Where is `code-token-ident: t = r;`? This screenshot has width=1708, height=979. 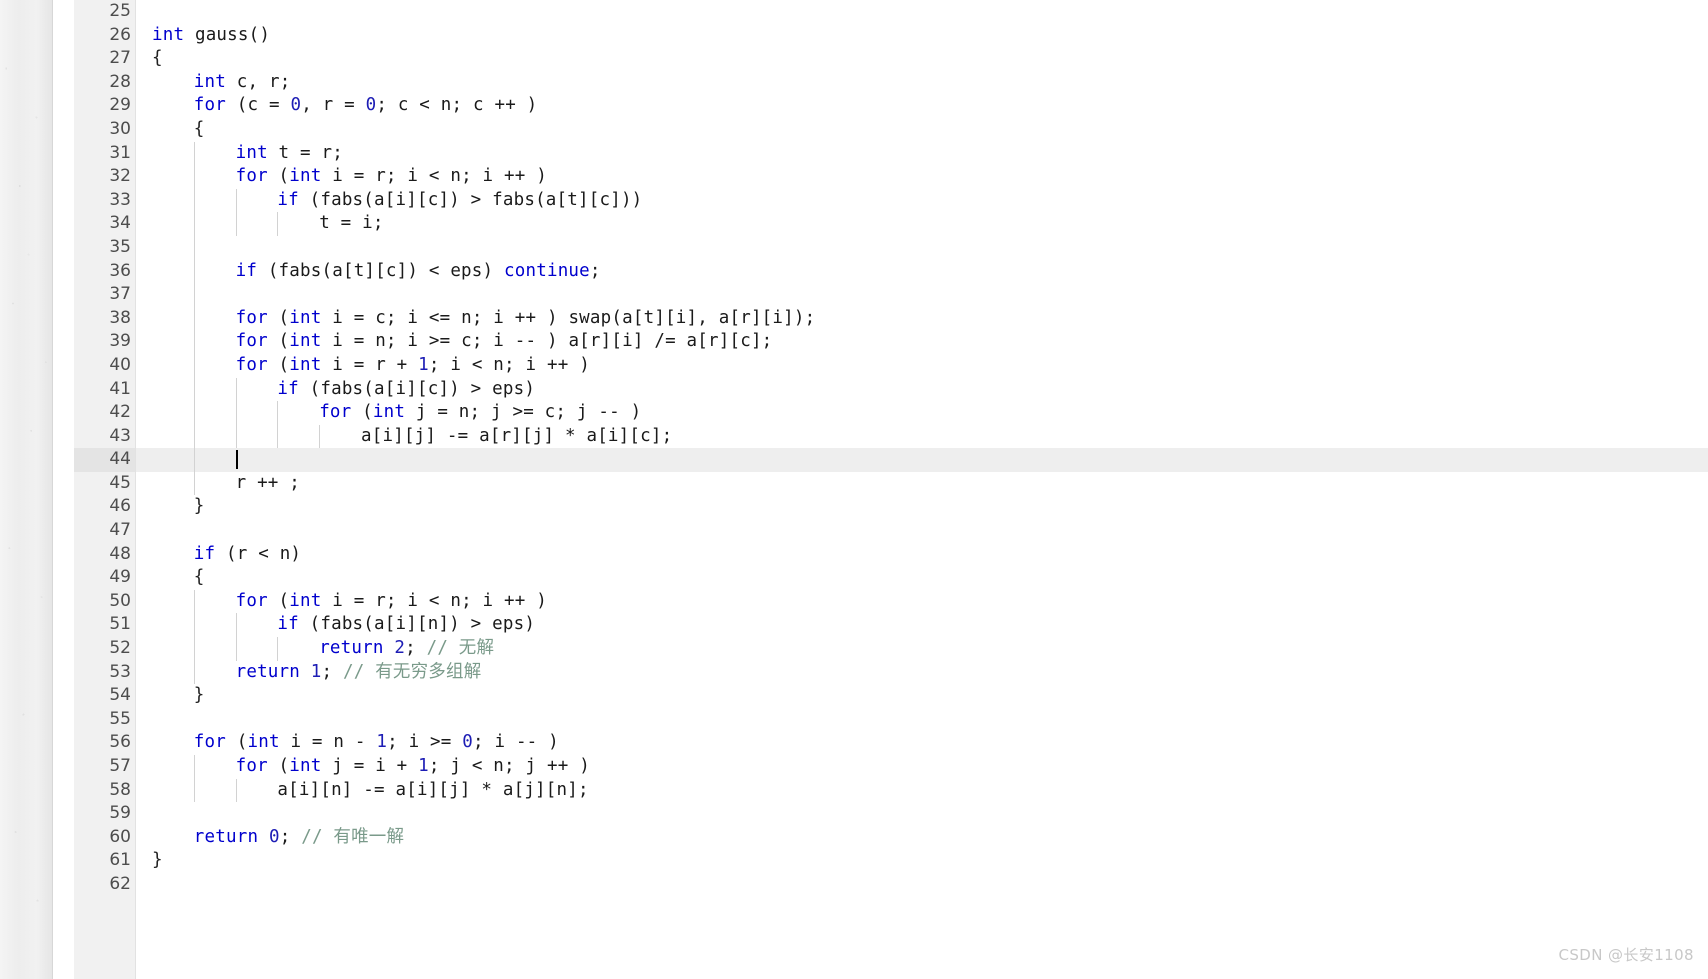
code-token-ident: t = r; is located at coordinates (305, 152).